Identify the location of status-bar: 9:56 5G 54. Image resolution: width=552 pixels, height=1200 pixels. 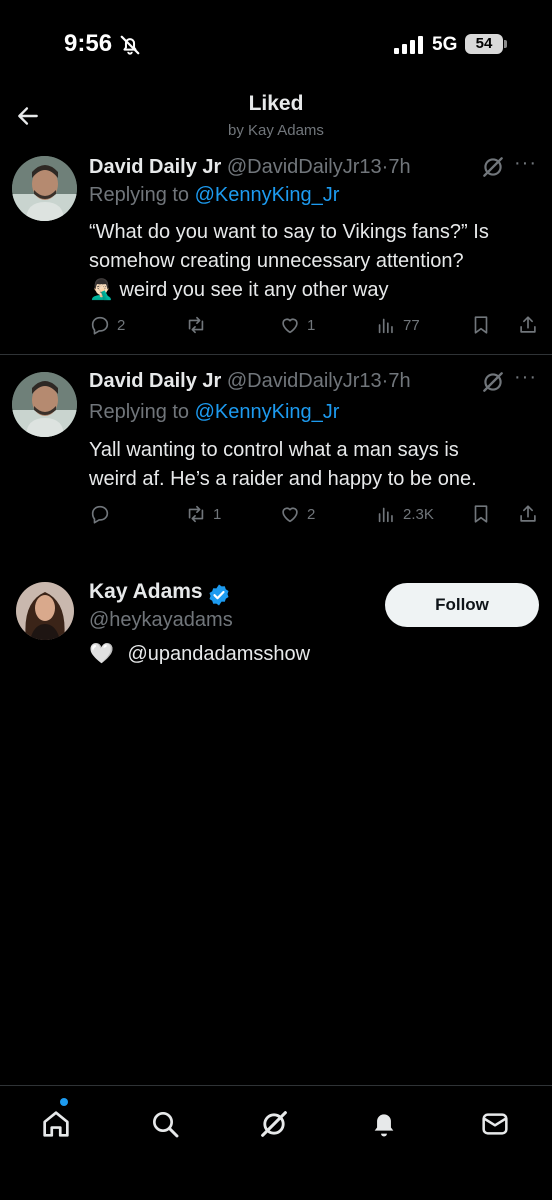
(276, 40).